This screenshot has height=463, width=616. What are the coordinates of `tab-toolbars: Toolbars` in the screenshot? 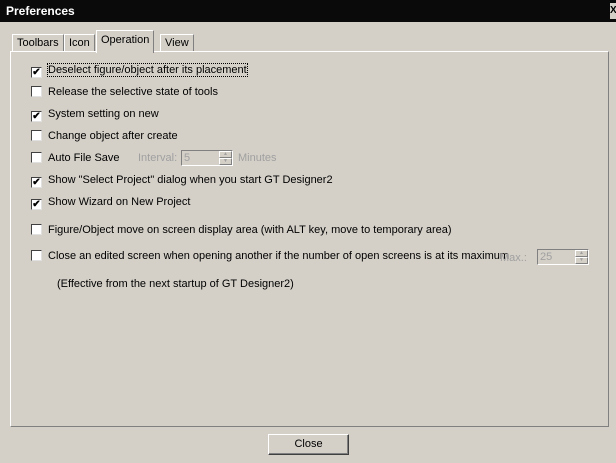 It's located at (38, 43).